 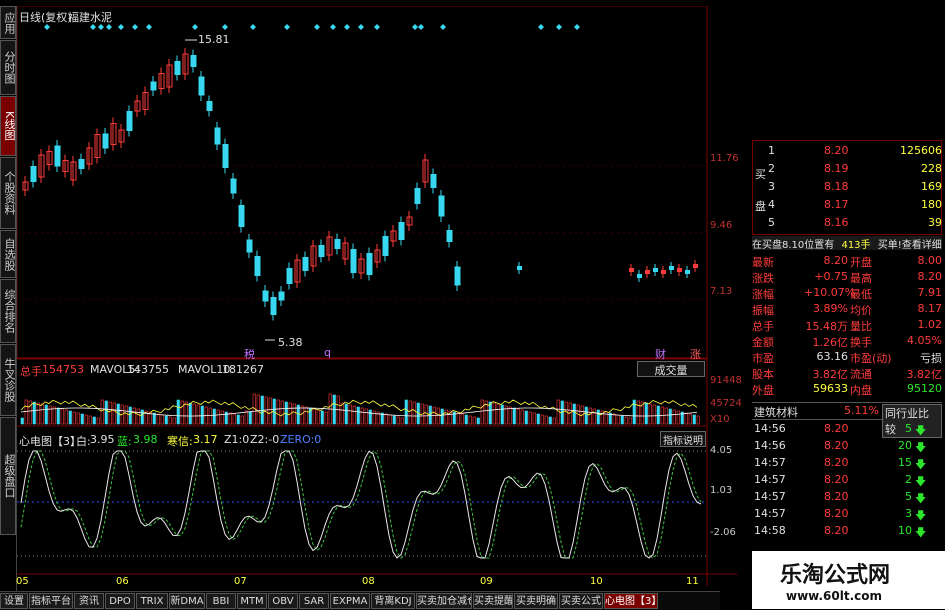 What do you see at coordinates (252, 601) in the screenshot?
I see `indicator-tab-7: MTM` at bounding box center [252, 601].